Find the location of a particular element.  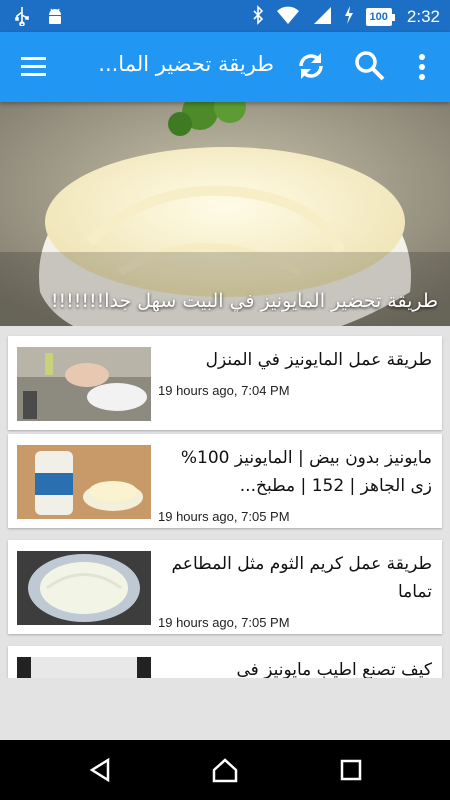

home-button is located at coordinates (225, 770).